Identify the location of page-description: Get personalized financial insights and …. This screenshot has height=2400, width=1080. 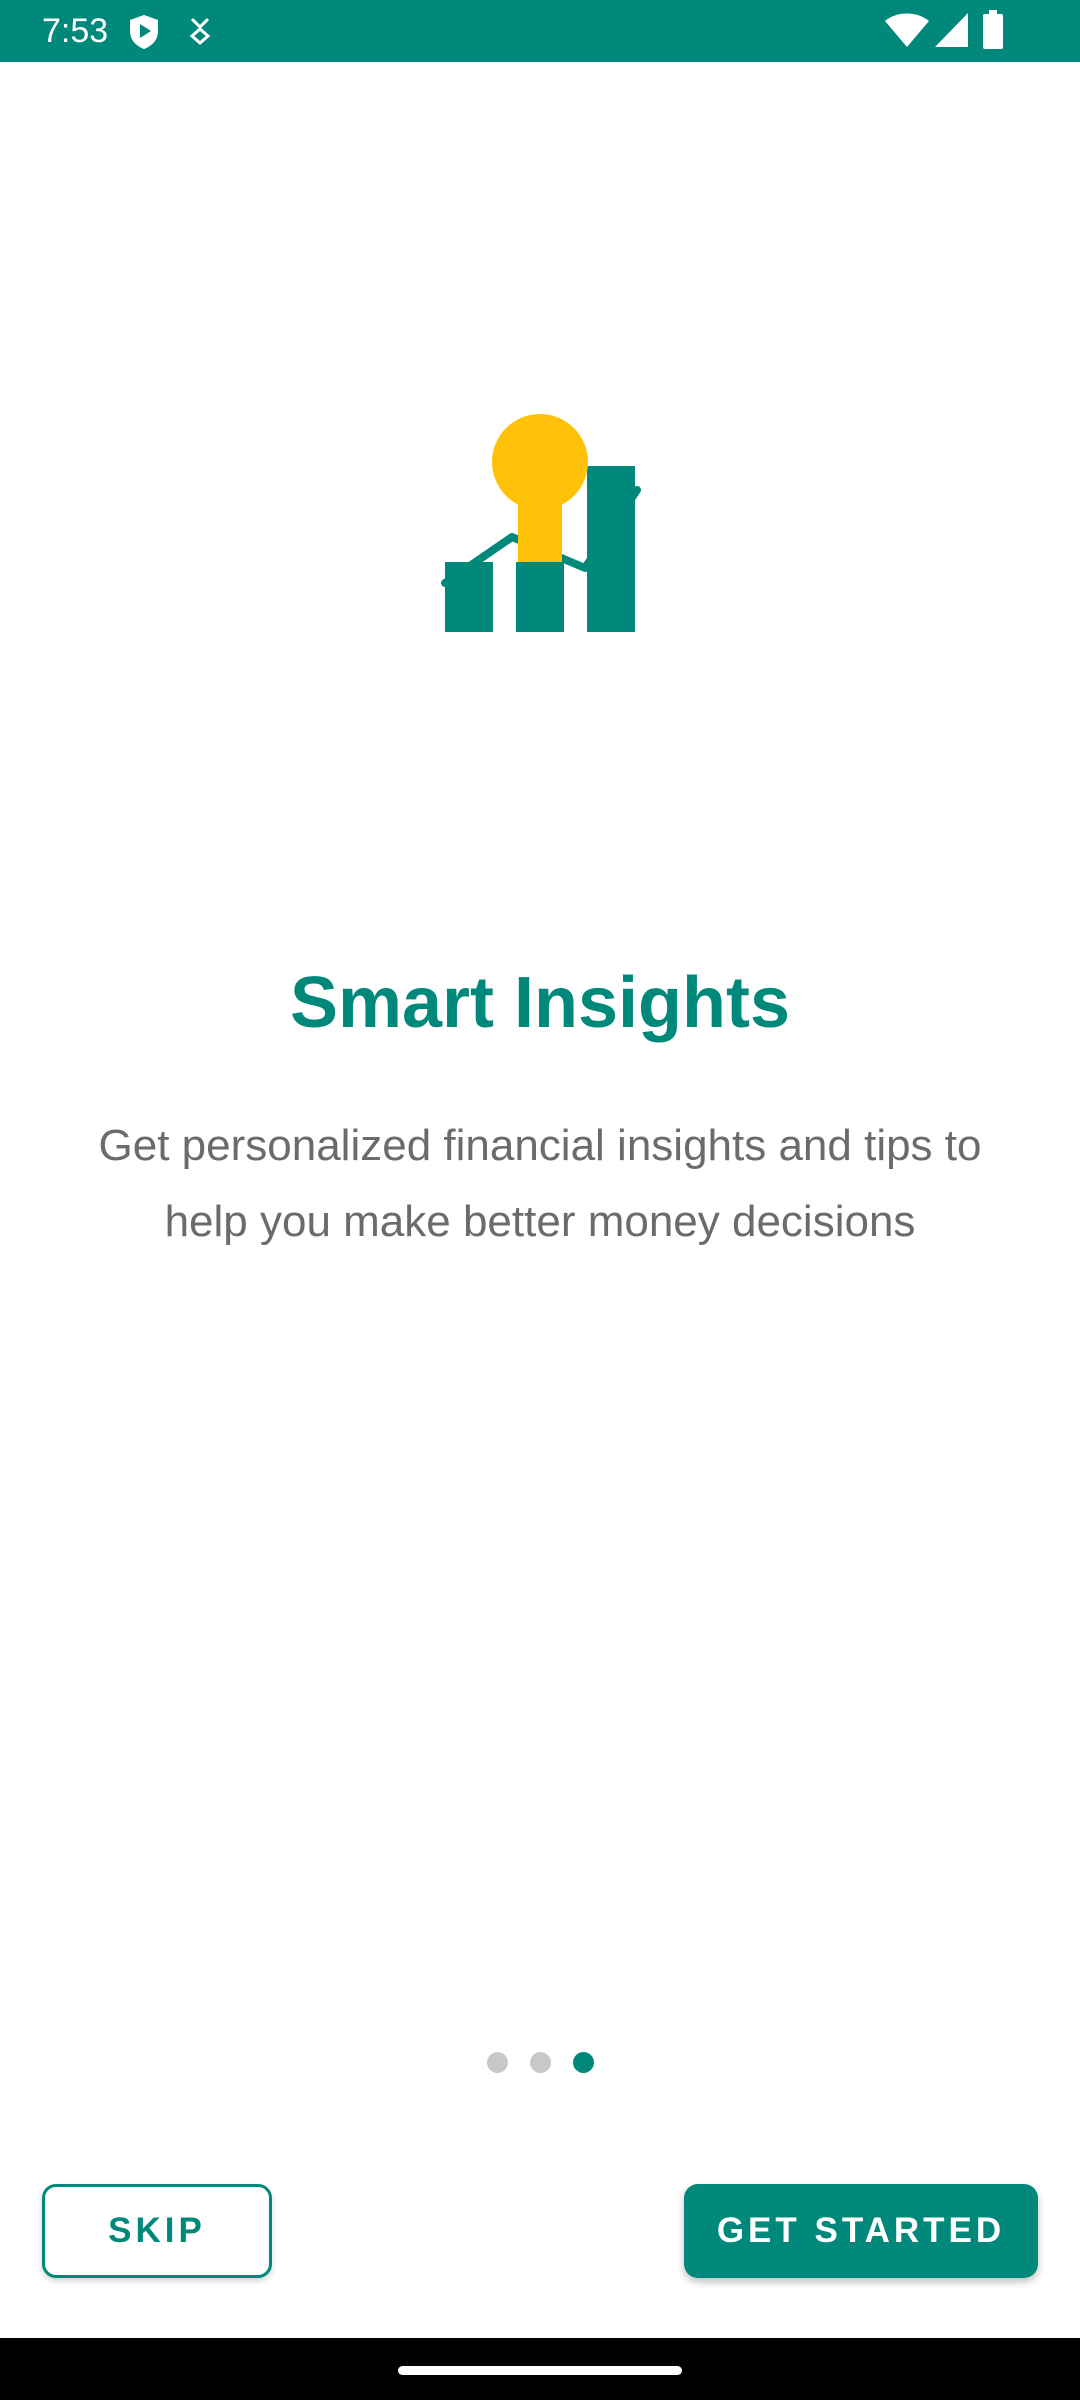
(540, 1183).